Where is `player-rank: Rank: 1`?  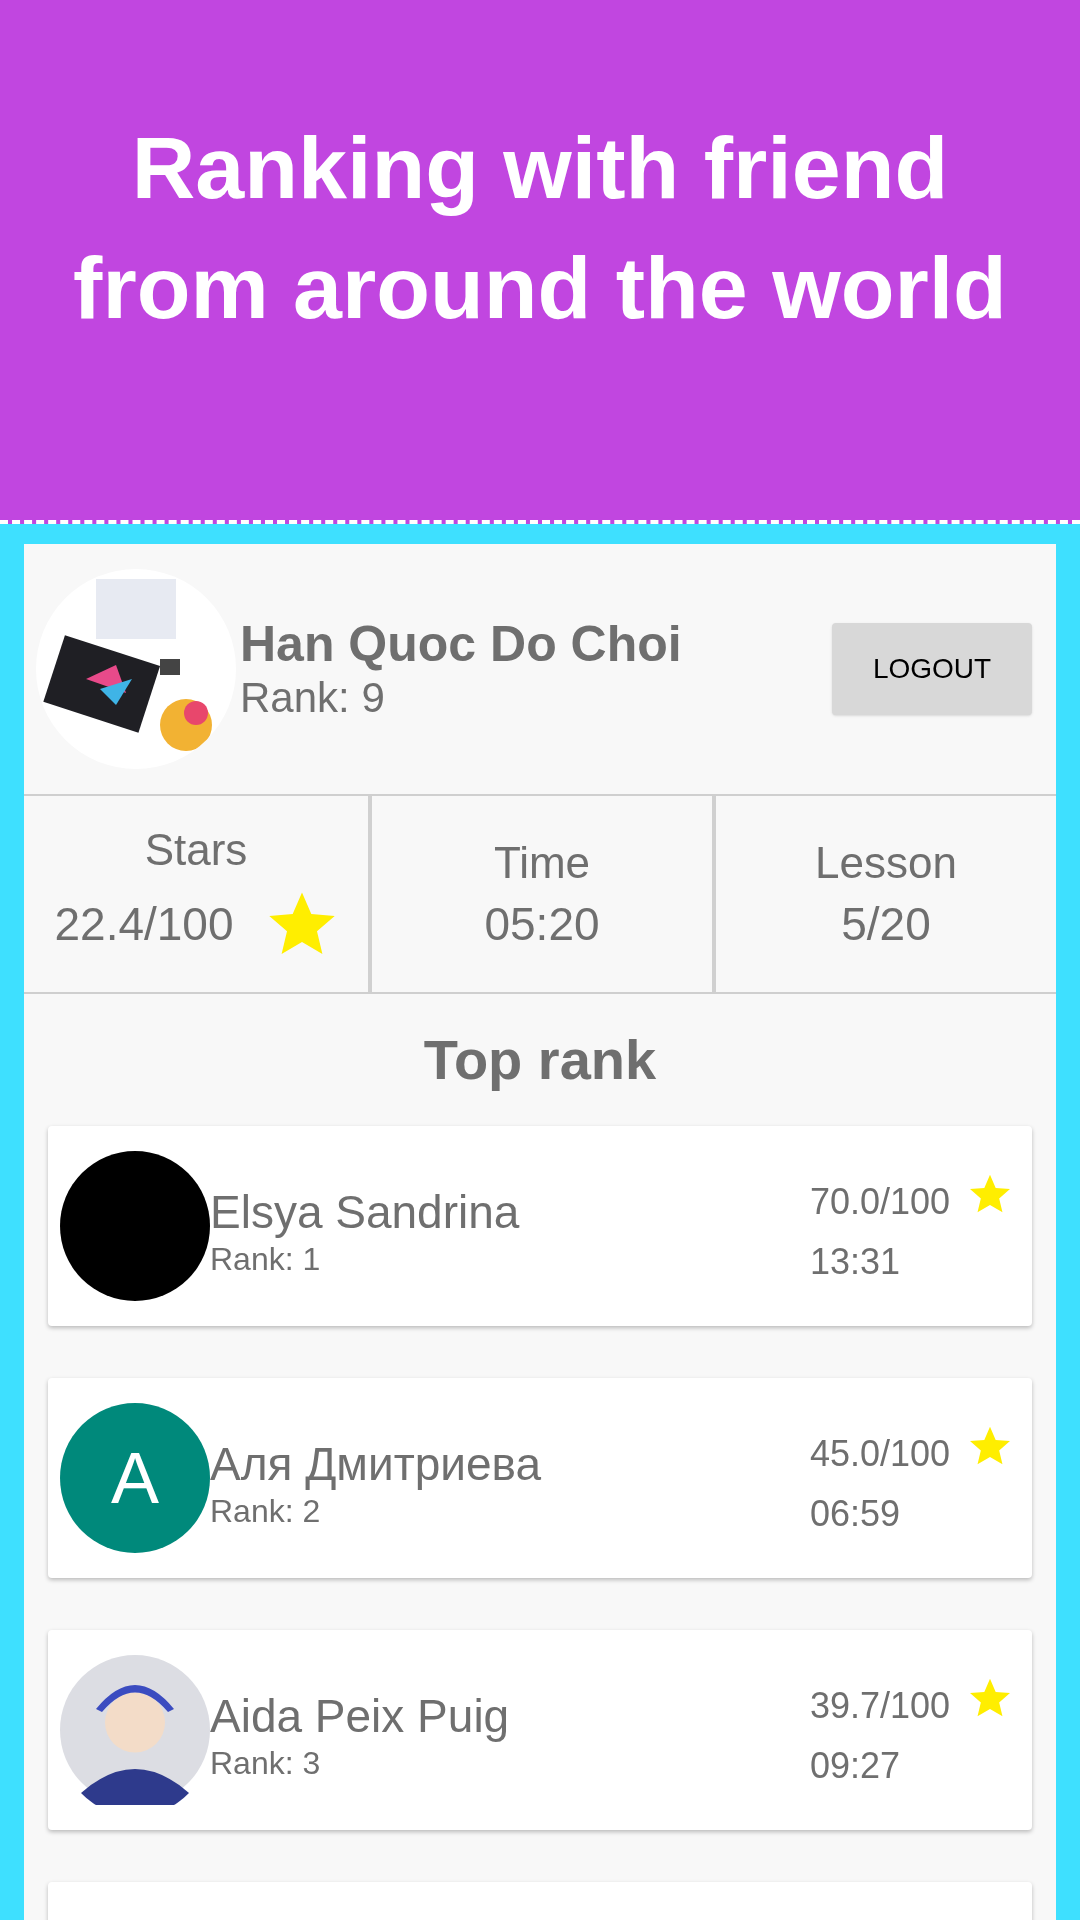 player-rank: Rank: 1 is located at coordinates (266, 1259).